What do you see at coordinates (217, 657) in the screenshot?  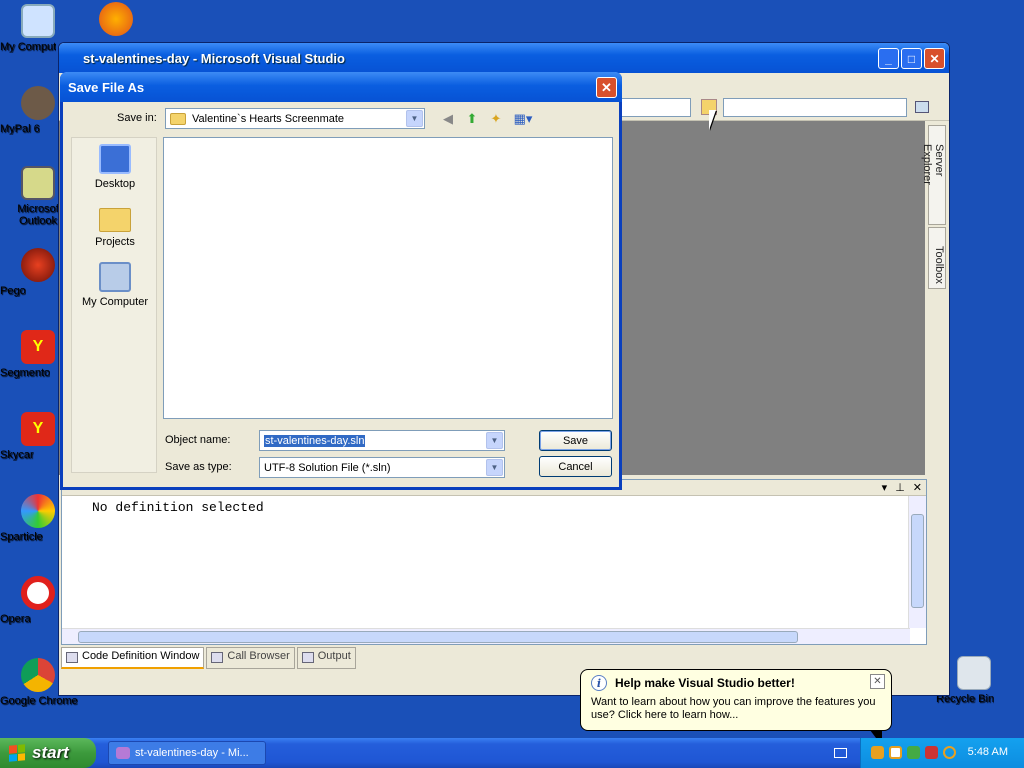 I see `call-browser-icon` at bounding box center [217, 657].